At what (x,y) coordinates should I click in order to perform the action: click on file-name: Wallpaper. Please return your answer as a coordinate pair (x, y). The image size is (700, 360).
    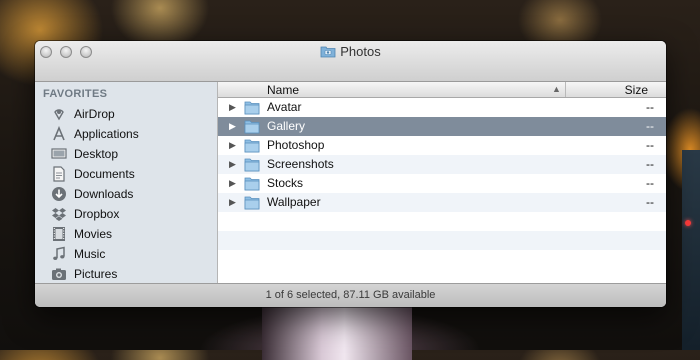
    Looking at the image, I should click on (294, 202).